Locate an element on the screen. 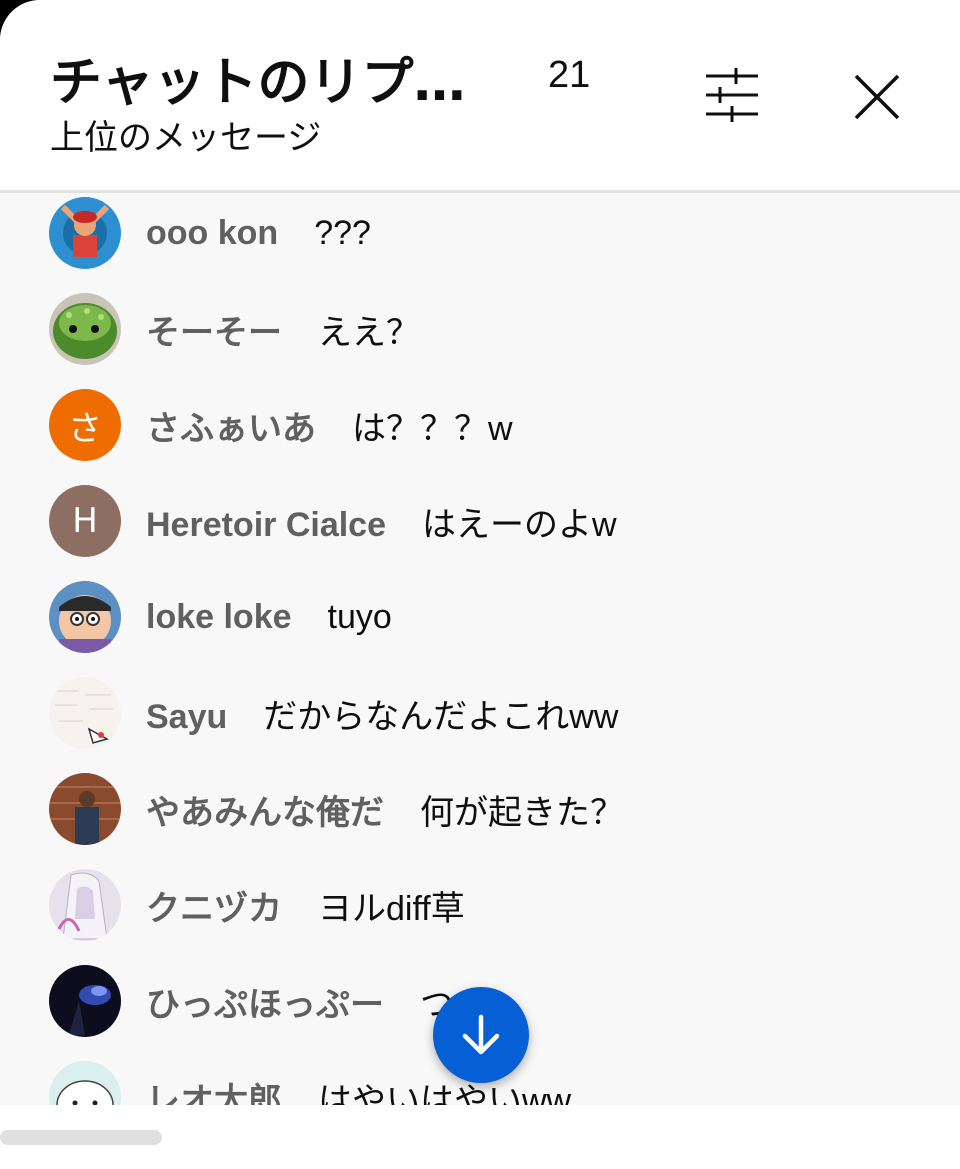 The width and height of the screenshot is (960, 1169). author-name: そーそー is located at coordinates (214, 333).